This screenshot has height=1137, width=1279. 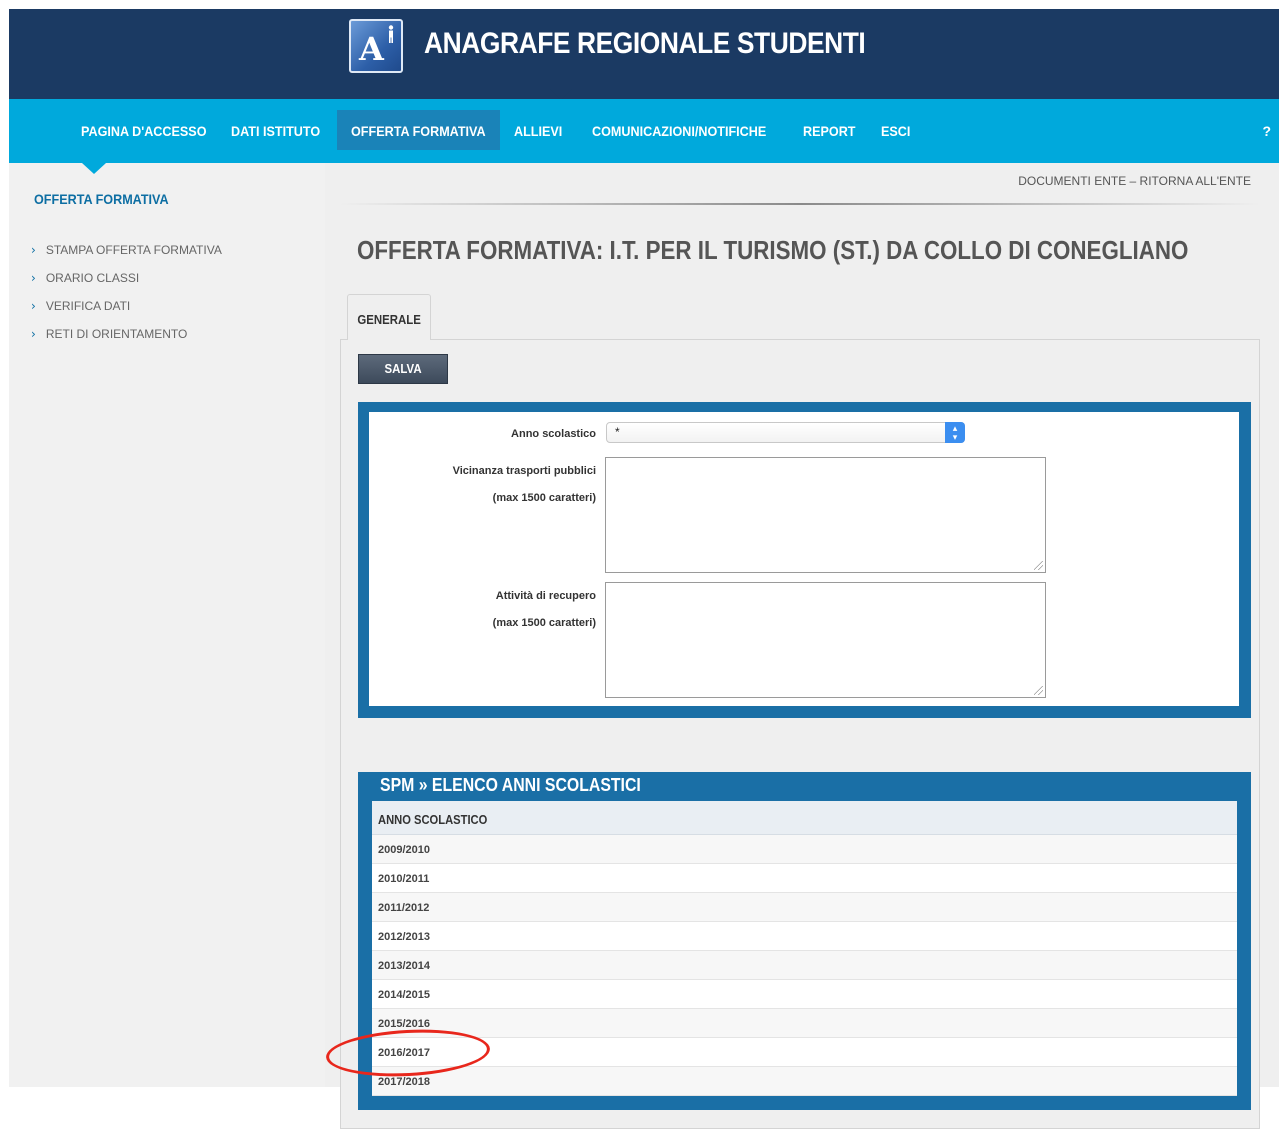 I want to click on table-row: 2015/2016, so click(x=804, y=1023).